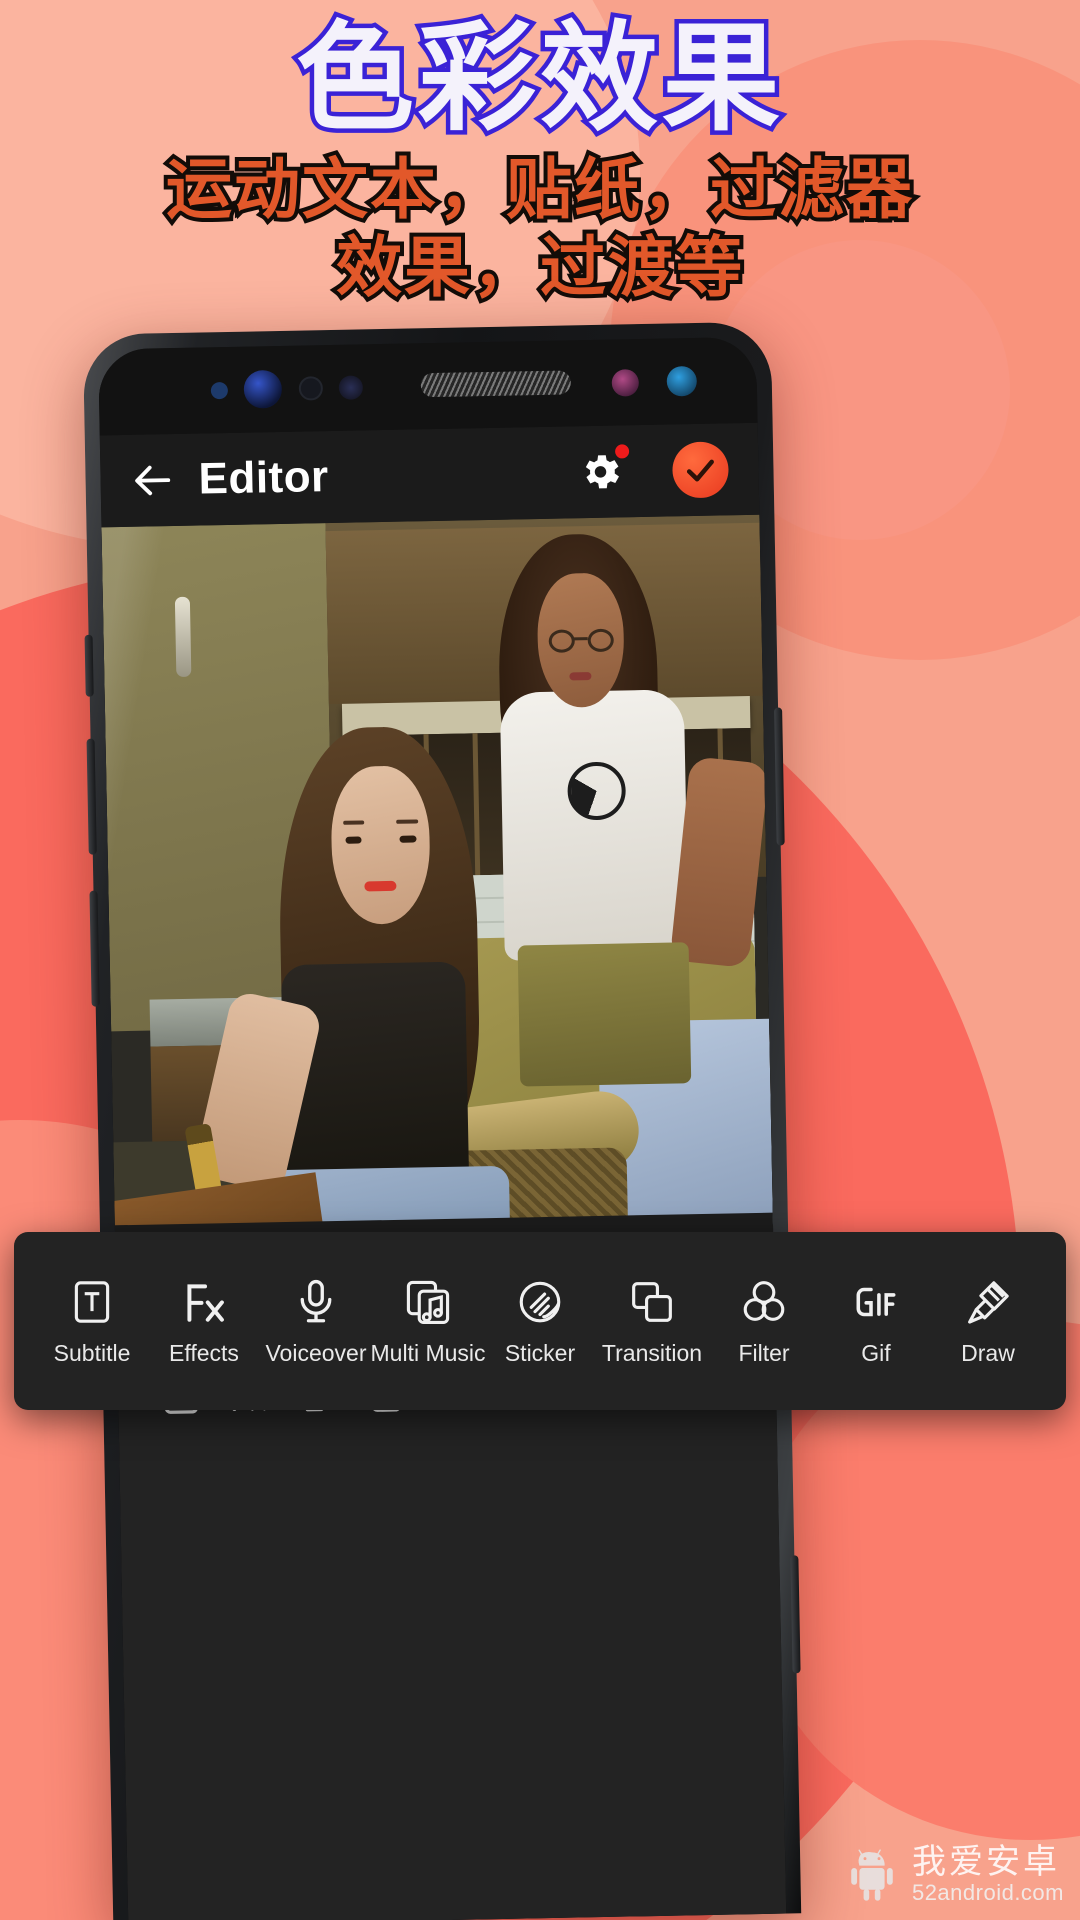 The width and height of the screenshot is (1080, 1920). What do you see at coordinates (428, 1301) in the screenshot?
I see `multi-music-note-icon` at bounding box center [428, 1301].